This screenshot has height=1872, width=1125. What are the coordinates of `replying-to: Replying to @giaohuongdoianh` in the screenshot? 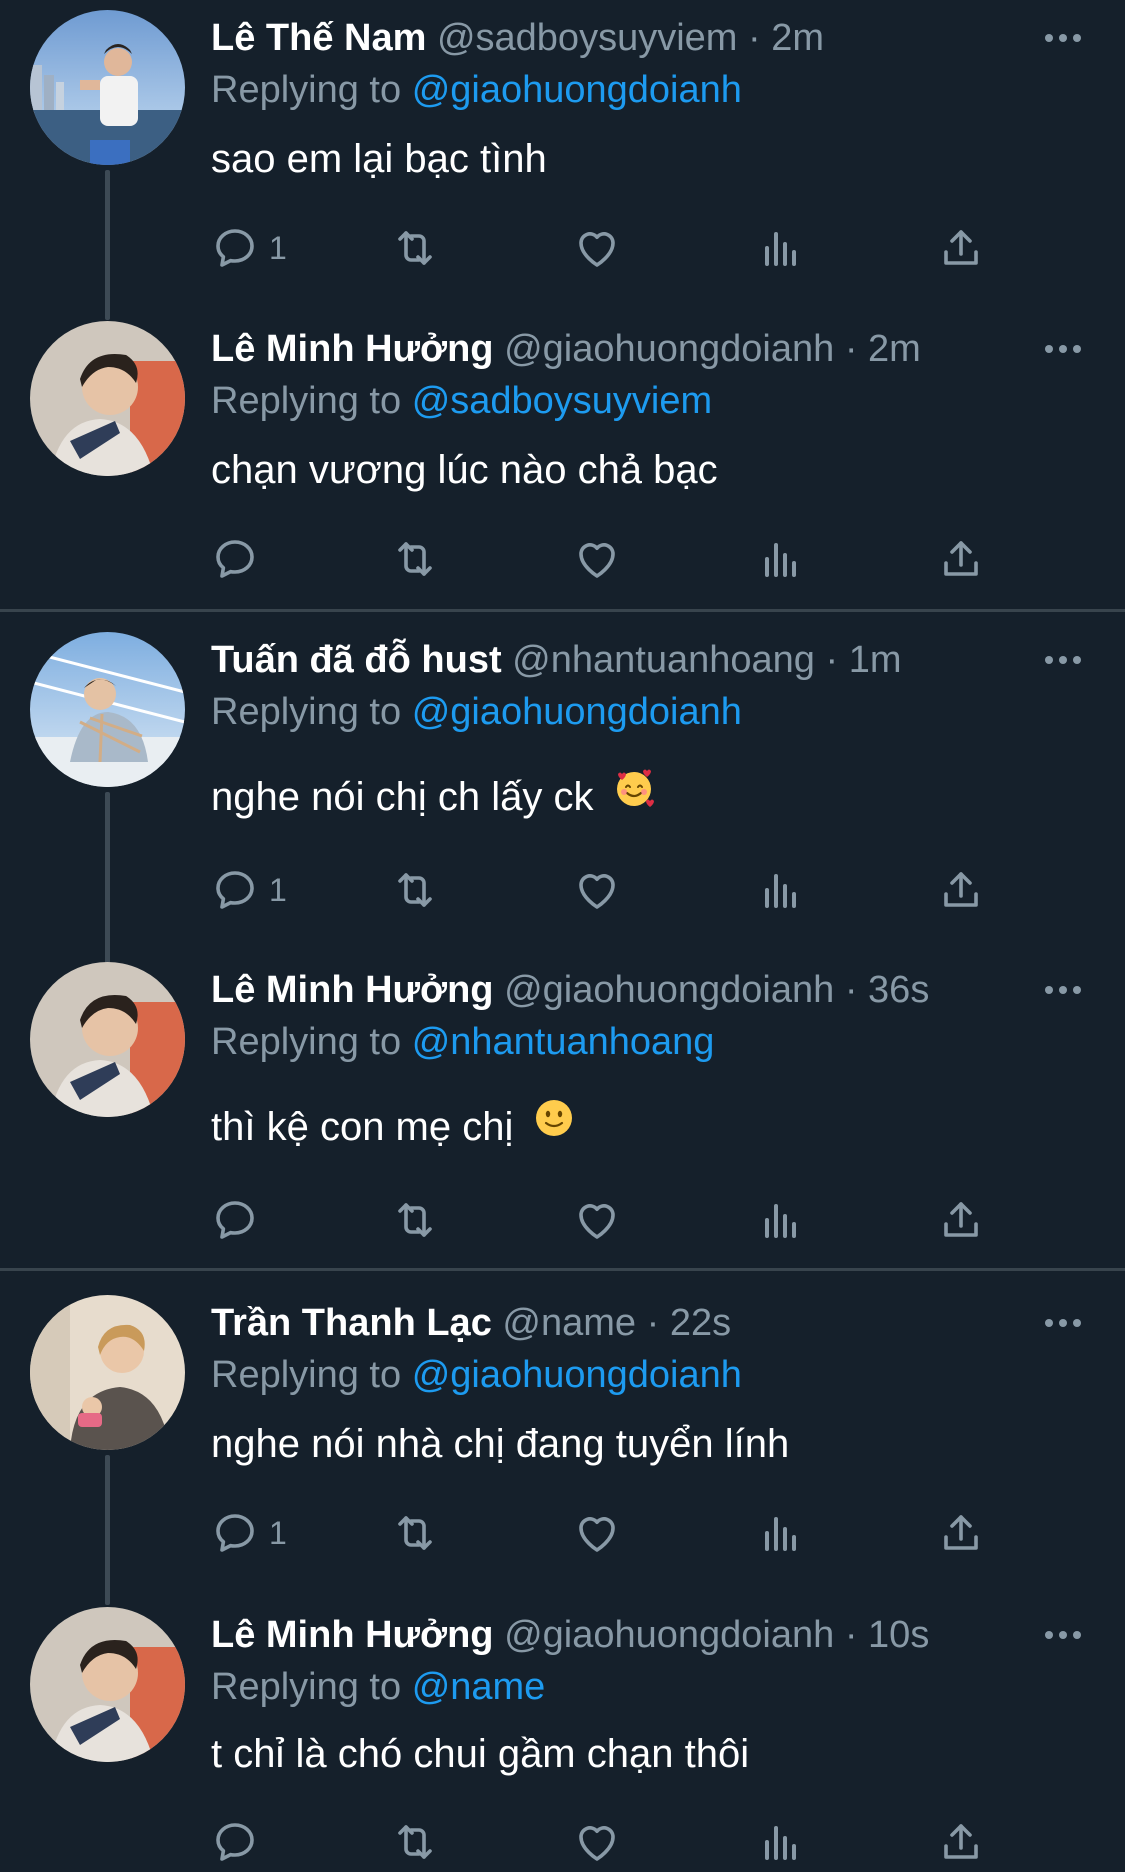 It's located at (476, 1375).